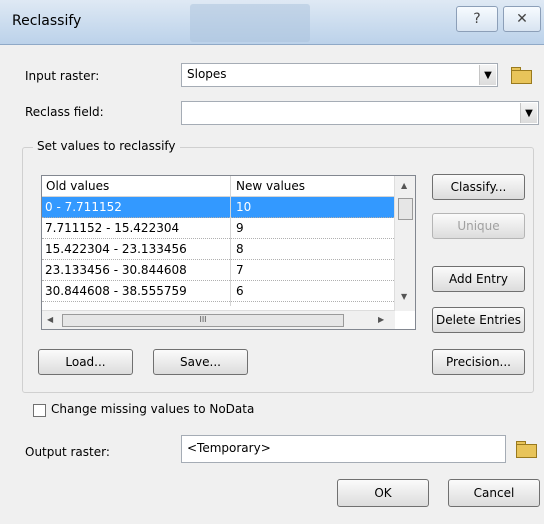 The image size is (544, 524). I want to click on input-raster-value: Slopes, so click(207, 74).